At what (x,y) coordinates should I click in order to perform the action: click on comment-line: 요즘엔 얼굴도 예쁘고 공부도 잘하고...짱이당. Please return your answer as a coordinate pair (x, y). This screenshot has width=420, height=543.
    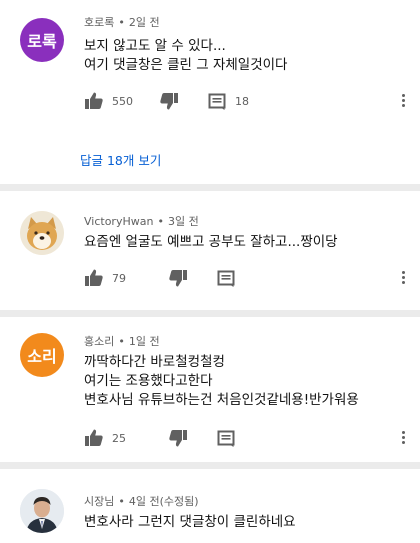
    Looking at the image, I should click on (211, 242).